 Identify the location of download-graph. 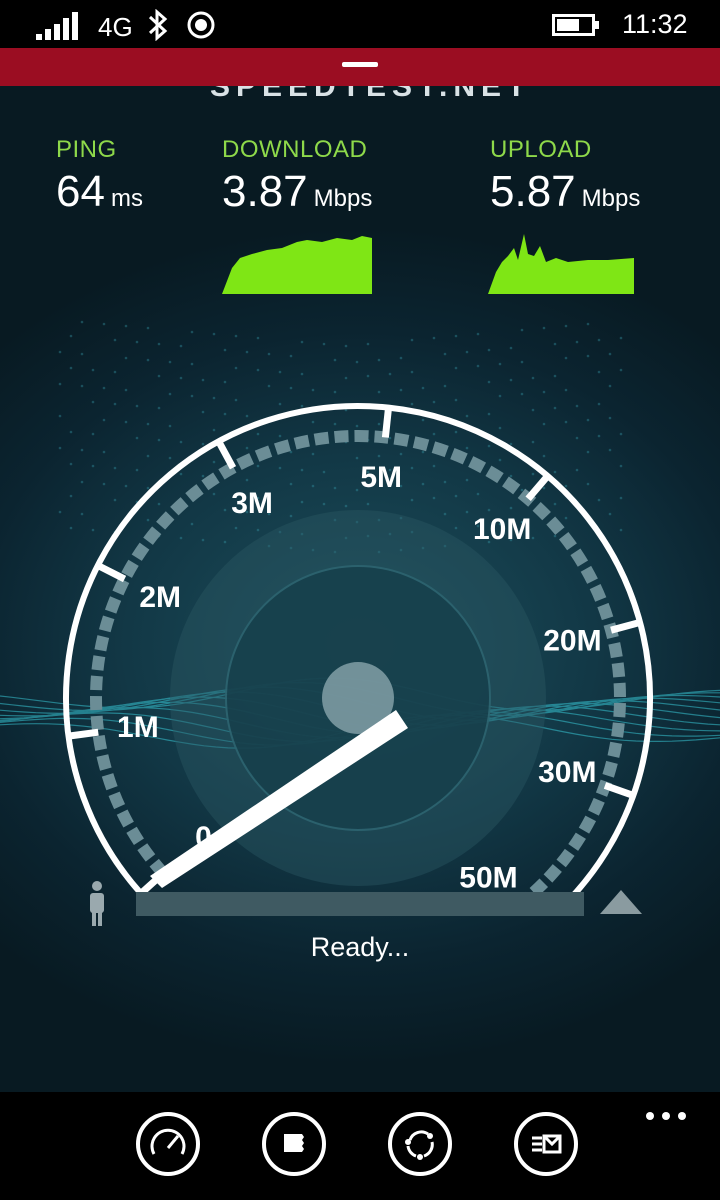
(297, 265).